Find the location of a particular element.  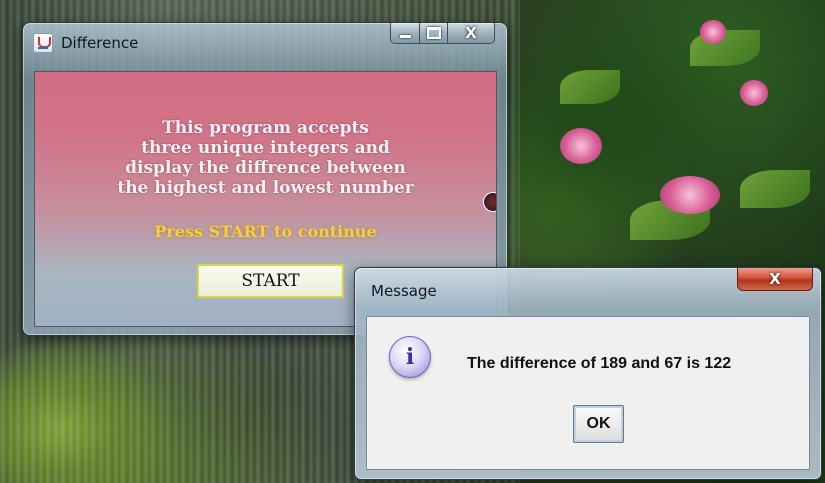

decorative-badge-icon is located at coordinates (489, 202).